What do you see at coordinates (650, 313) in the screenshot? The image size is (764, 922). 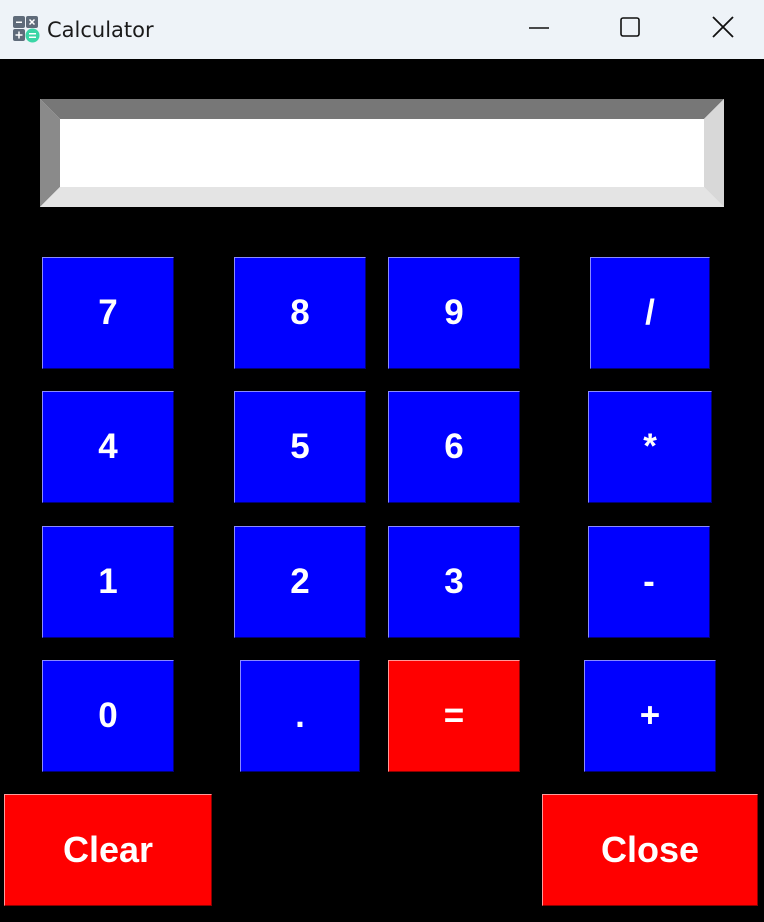 I see `key-divide: /` at bounding box center [650, 313].